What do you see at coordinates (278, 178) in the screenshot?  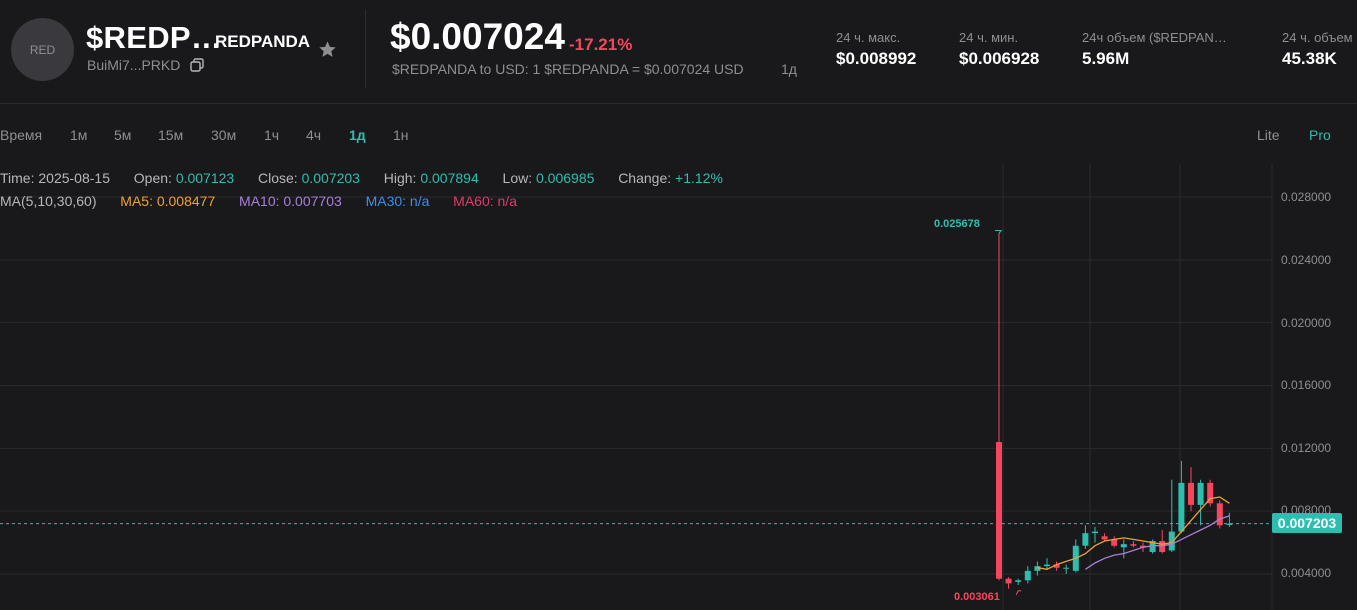 I see `close-label: Close:` at bounding box center [278, 178].